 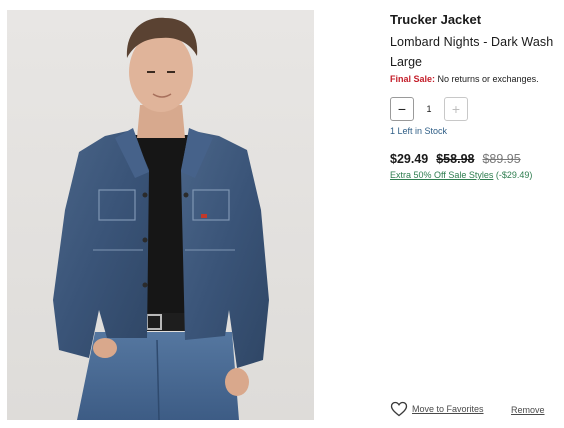 I want to click on original-price: $89.95, so click(x=501, y=159).